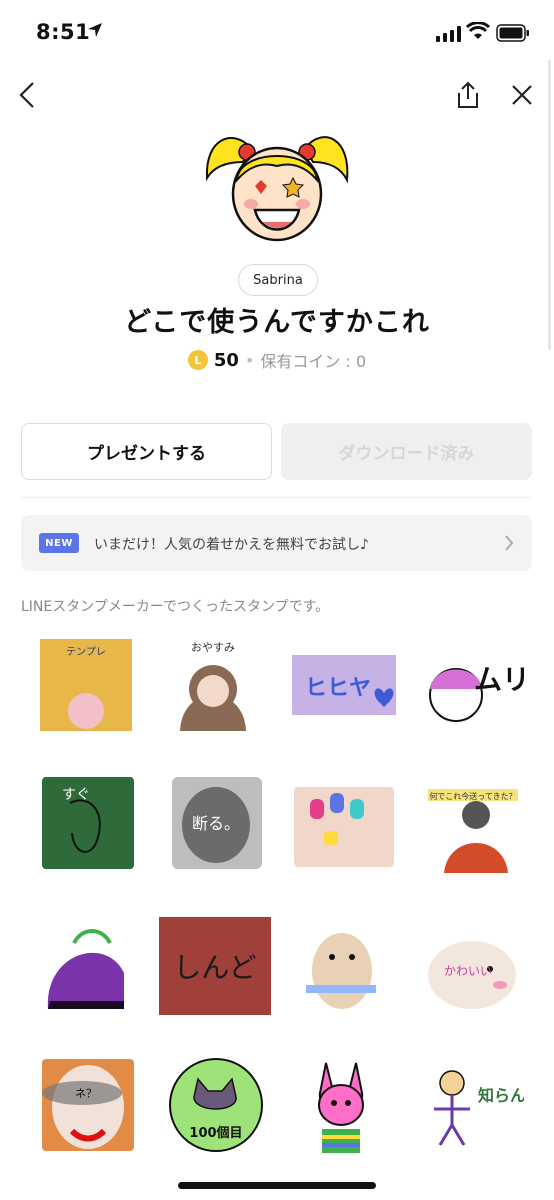 The width and height of the screenshot is (554, 1200). I want to click on sticker-text: しんど, so click(214, 967).